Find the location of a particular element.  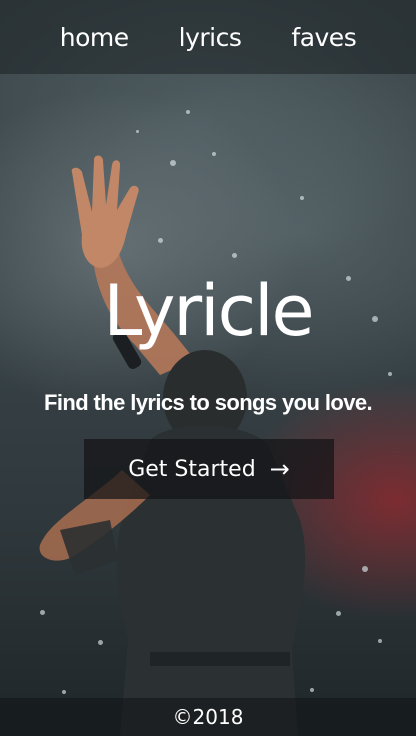

nav-link-lyrics: lyrics is located at coordinates (210, 37).